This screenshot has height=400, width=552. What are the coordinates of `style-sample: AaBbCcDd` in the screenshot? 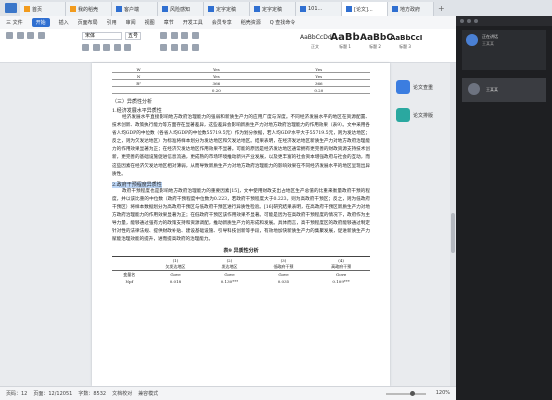 It's located at (316, 37).